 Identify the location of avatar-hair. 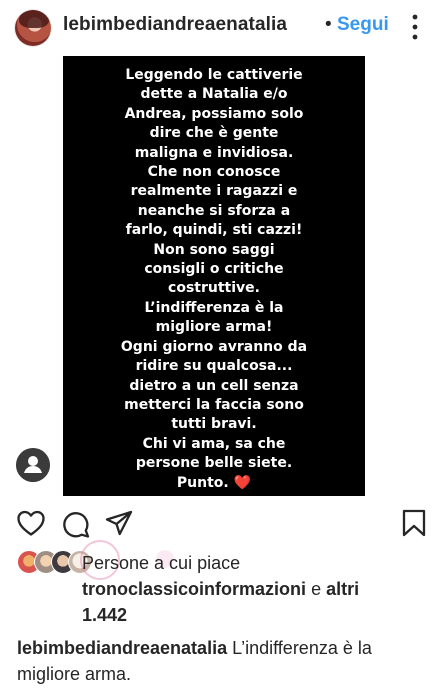
(34, 19).